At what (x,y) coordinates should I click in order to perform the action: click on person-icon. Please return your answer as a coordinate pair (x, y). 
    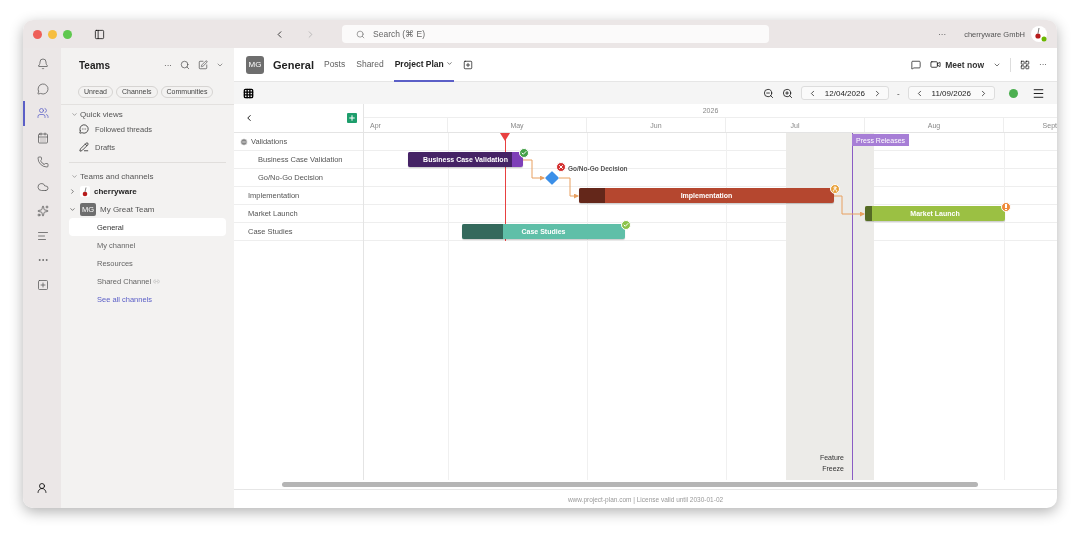
    Looking at the image, I should click on (835, 189).